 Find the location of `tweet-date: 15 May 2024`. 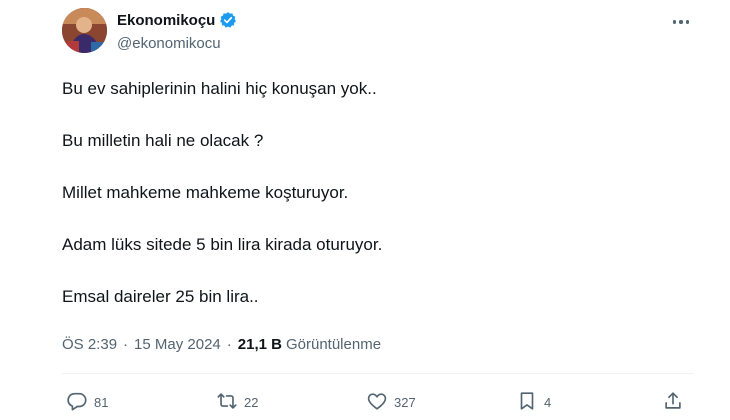

tweet-date: 15 May 2024 is located at coordinates (177, 344).